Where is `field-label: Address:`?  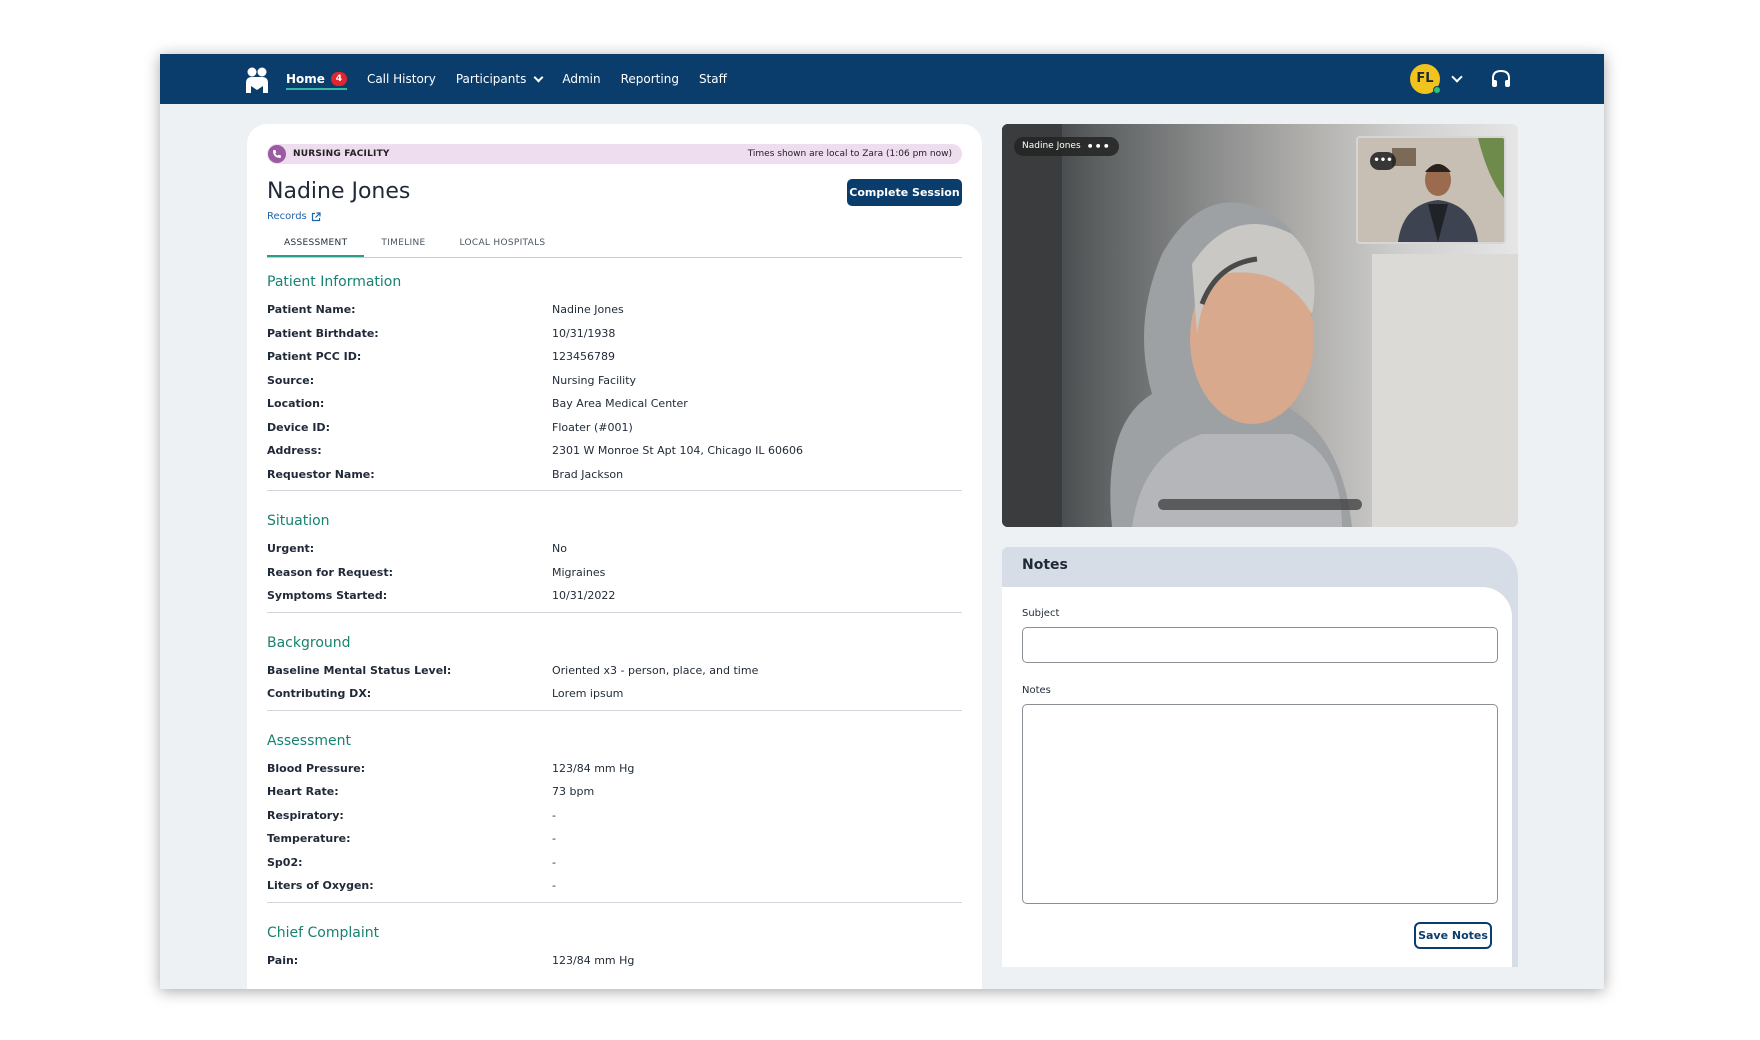 field-label: Address: is located at coordinates (294, 451).